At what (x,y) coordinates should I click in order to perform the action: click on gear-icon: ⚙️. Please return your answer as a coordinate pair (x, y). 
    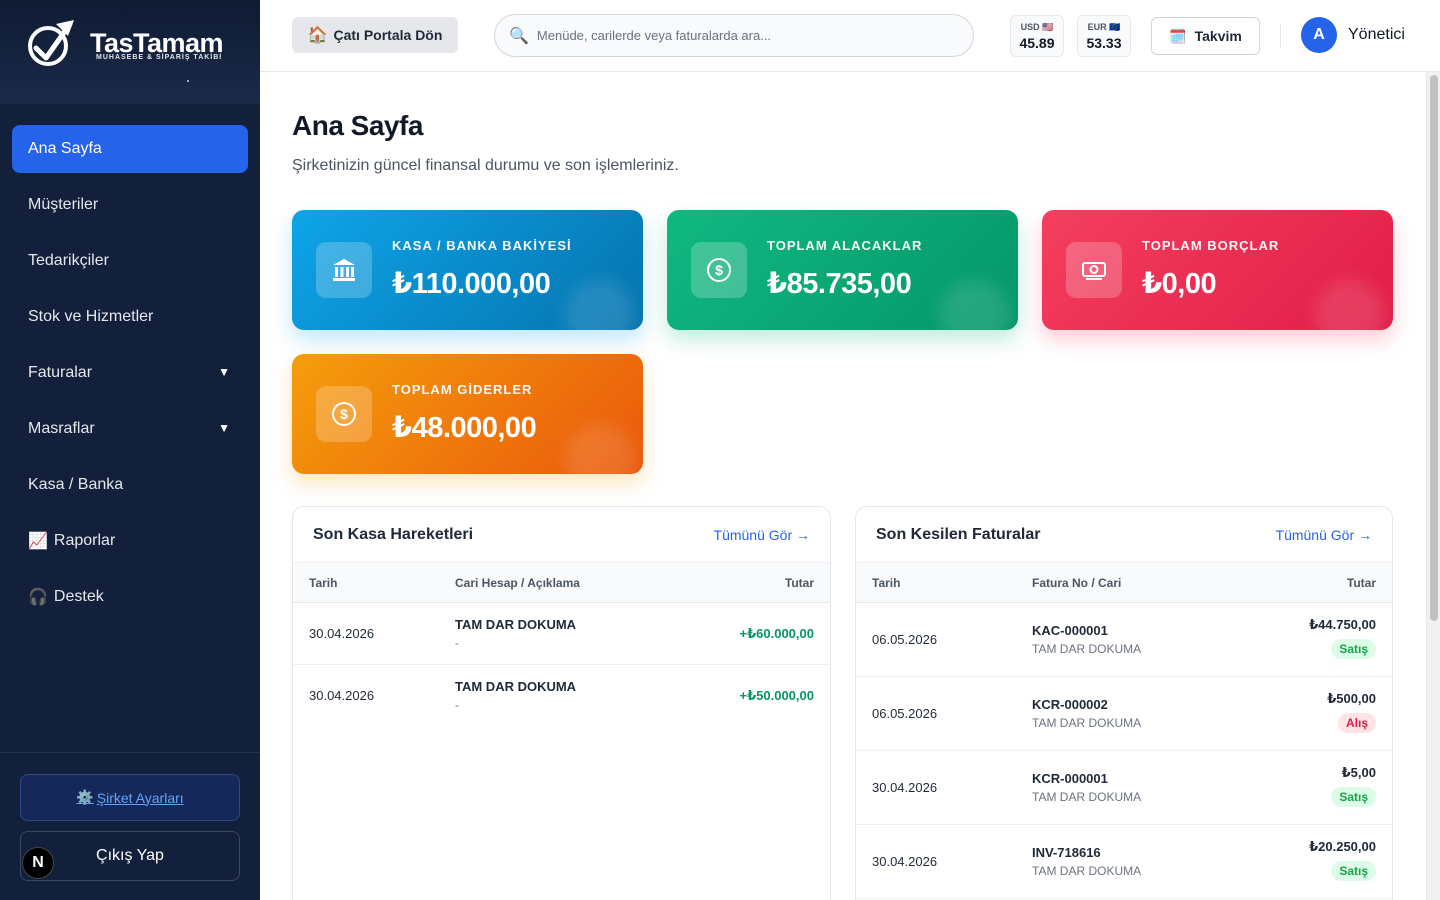
    Looking at the image, I should click on (85, 797).